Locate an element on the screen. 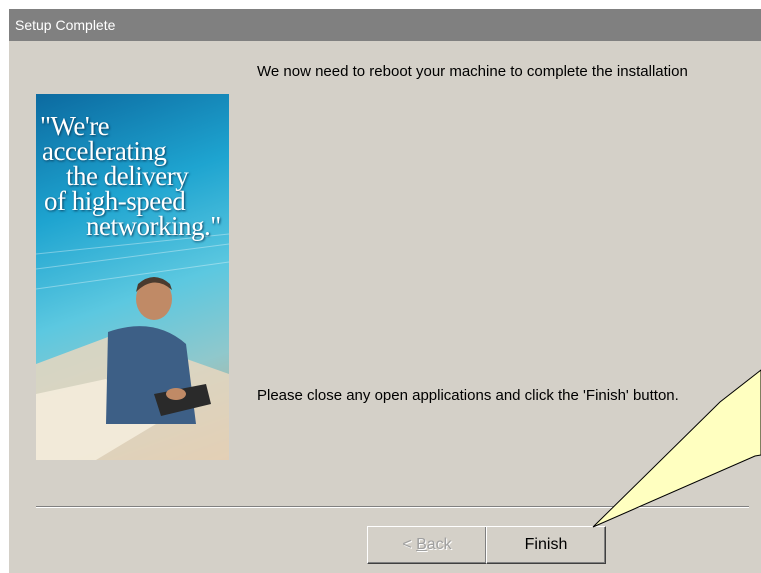 The height and width of the screenshot is (573, 761). back-button: < Back is located at coordinates (427, 545).